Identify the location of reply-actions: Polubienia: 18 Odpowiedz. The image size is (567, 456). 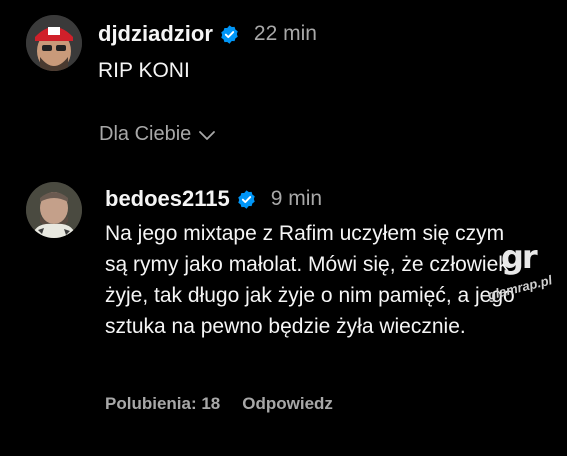
(219, 404).